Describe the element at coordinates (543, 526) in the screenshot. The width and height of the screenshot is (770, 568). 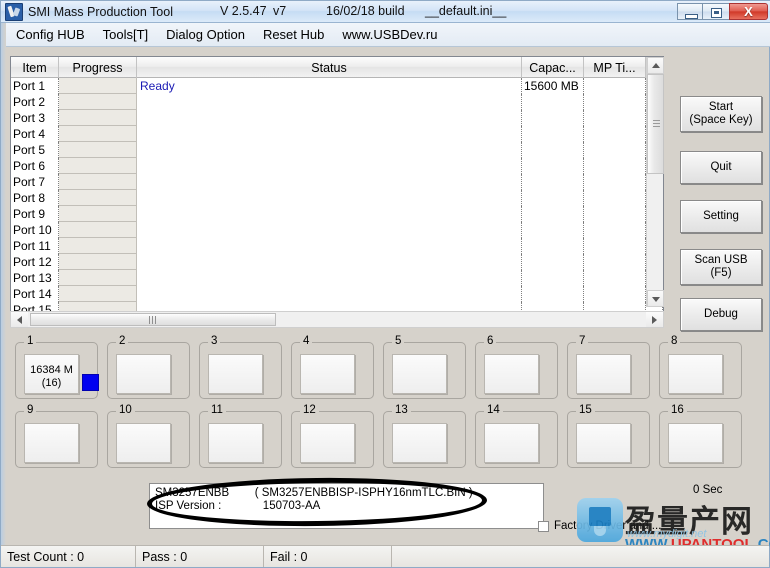
I see `checkbox-icon` at that location.